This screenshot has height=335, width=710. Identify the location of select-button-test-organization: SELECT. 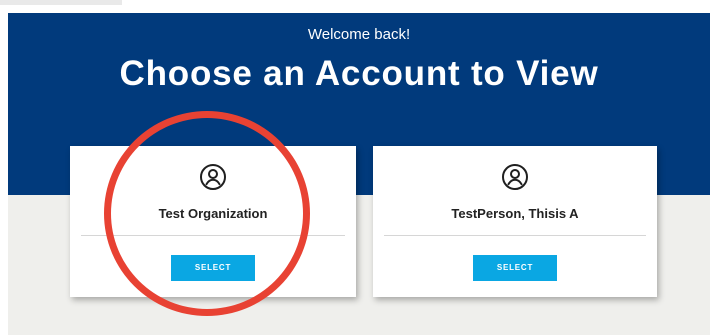
(213, 268).